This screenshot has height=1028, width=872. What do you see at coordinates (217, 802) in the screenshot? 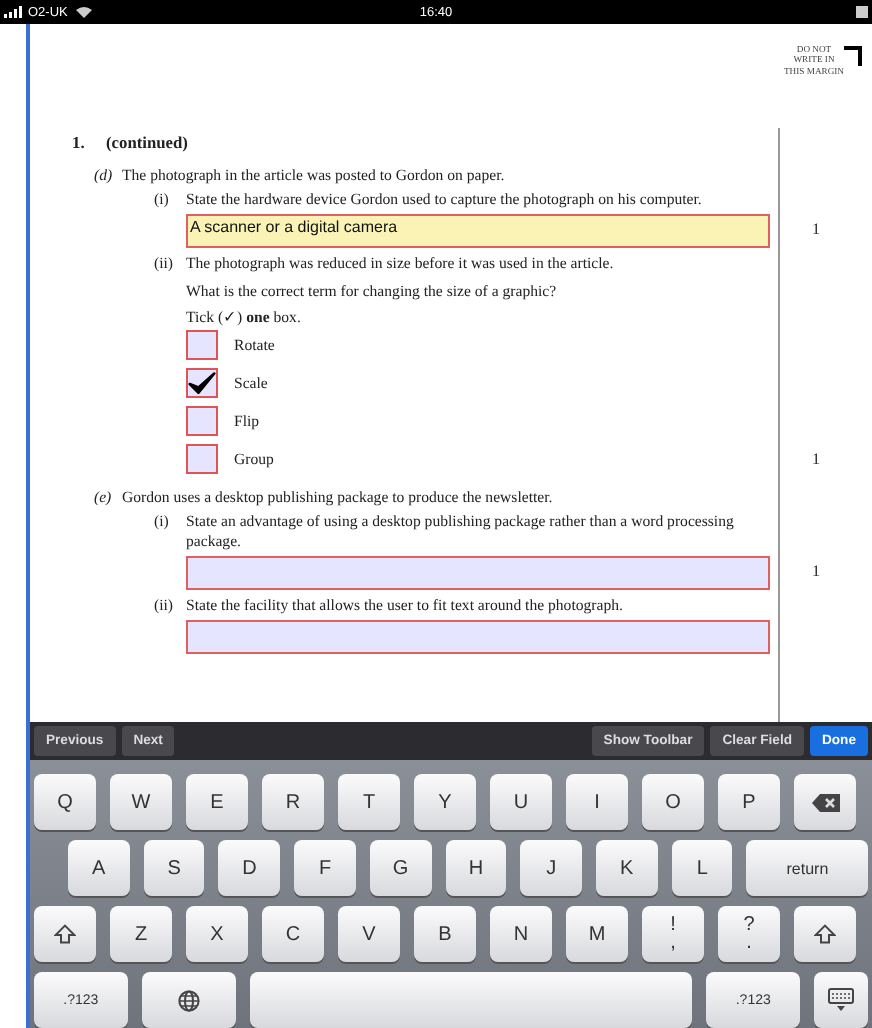
I see `keyboard-key: E` at bounding box center [217, 802].